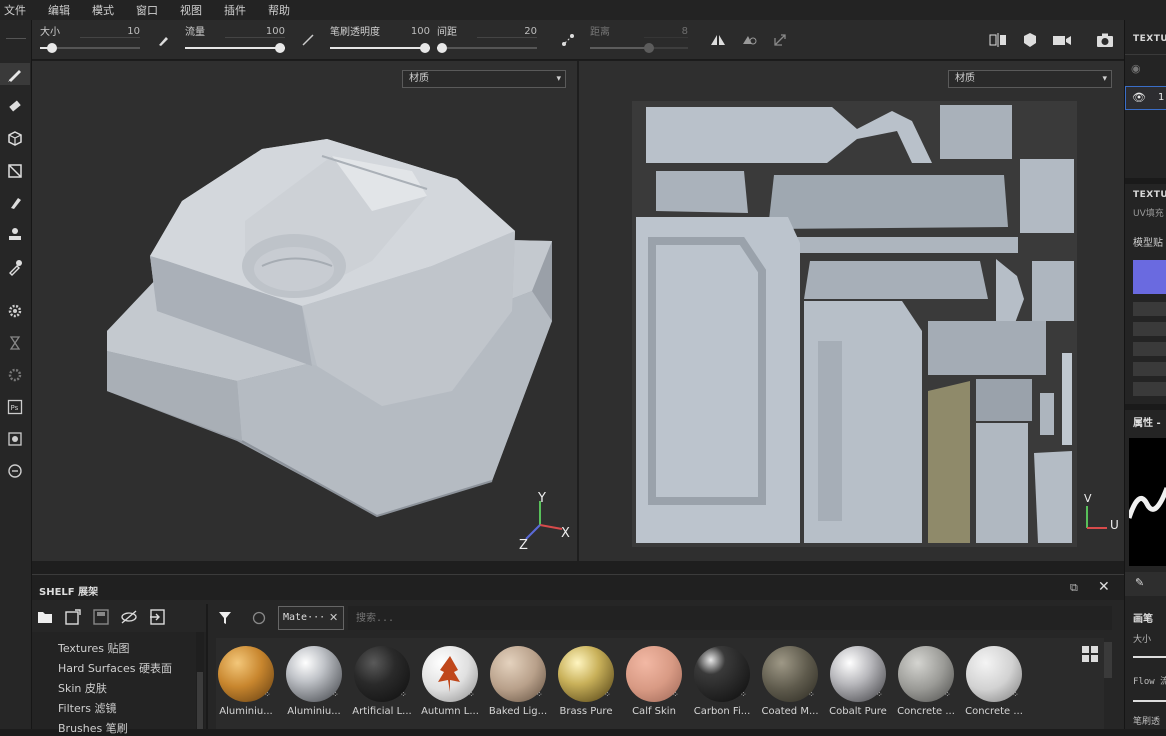 This screenshot has height=736, width=1166. What do you see at coordinates (259, 618) in the screenshot?
I see `reset-icon` at bounding box center [259, 618].